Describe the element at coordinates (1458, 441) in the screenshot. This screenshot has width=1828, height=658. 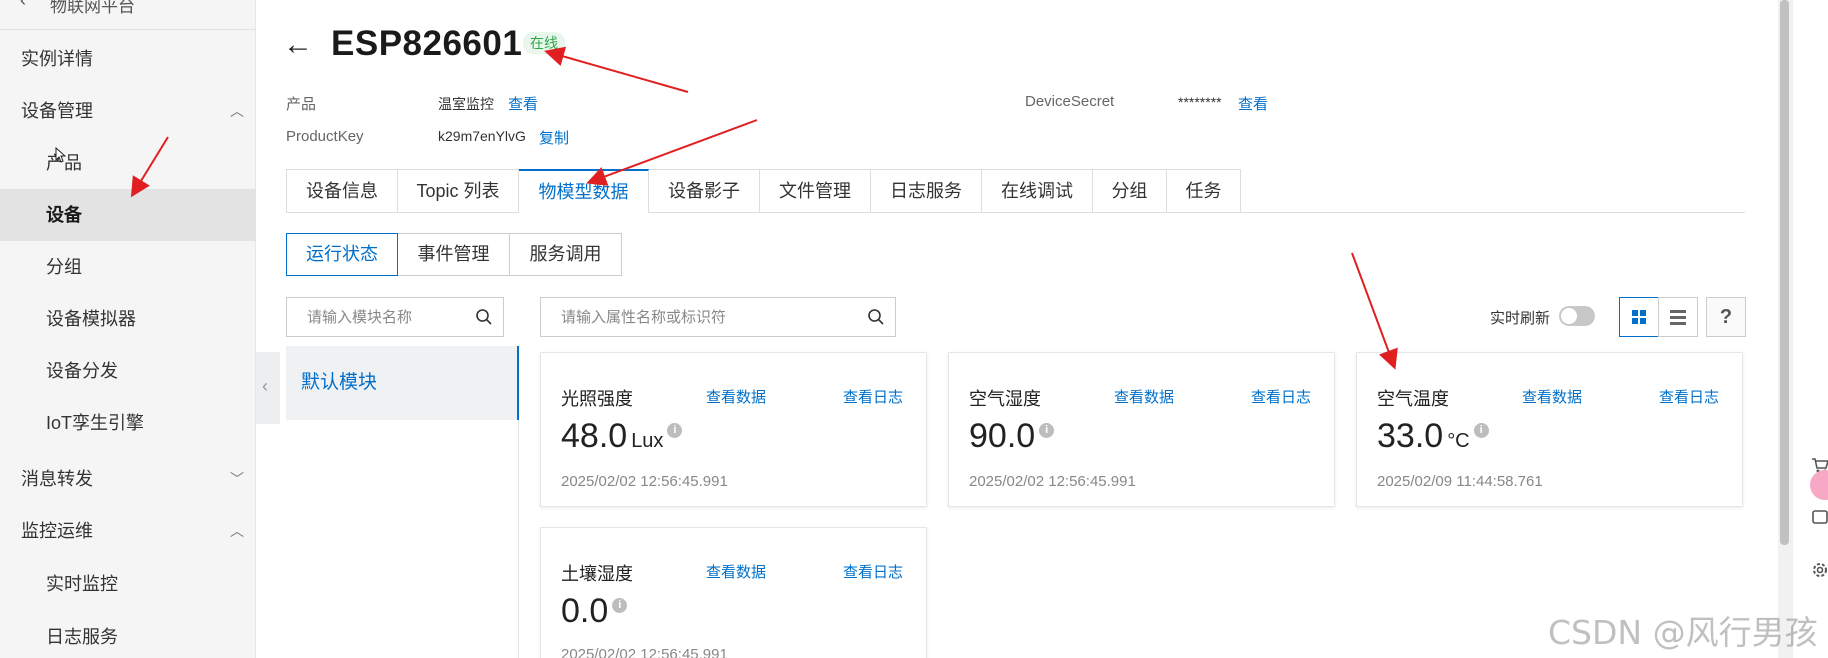
I see `property-unit: °C` at that location.